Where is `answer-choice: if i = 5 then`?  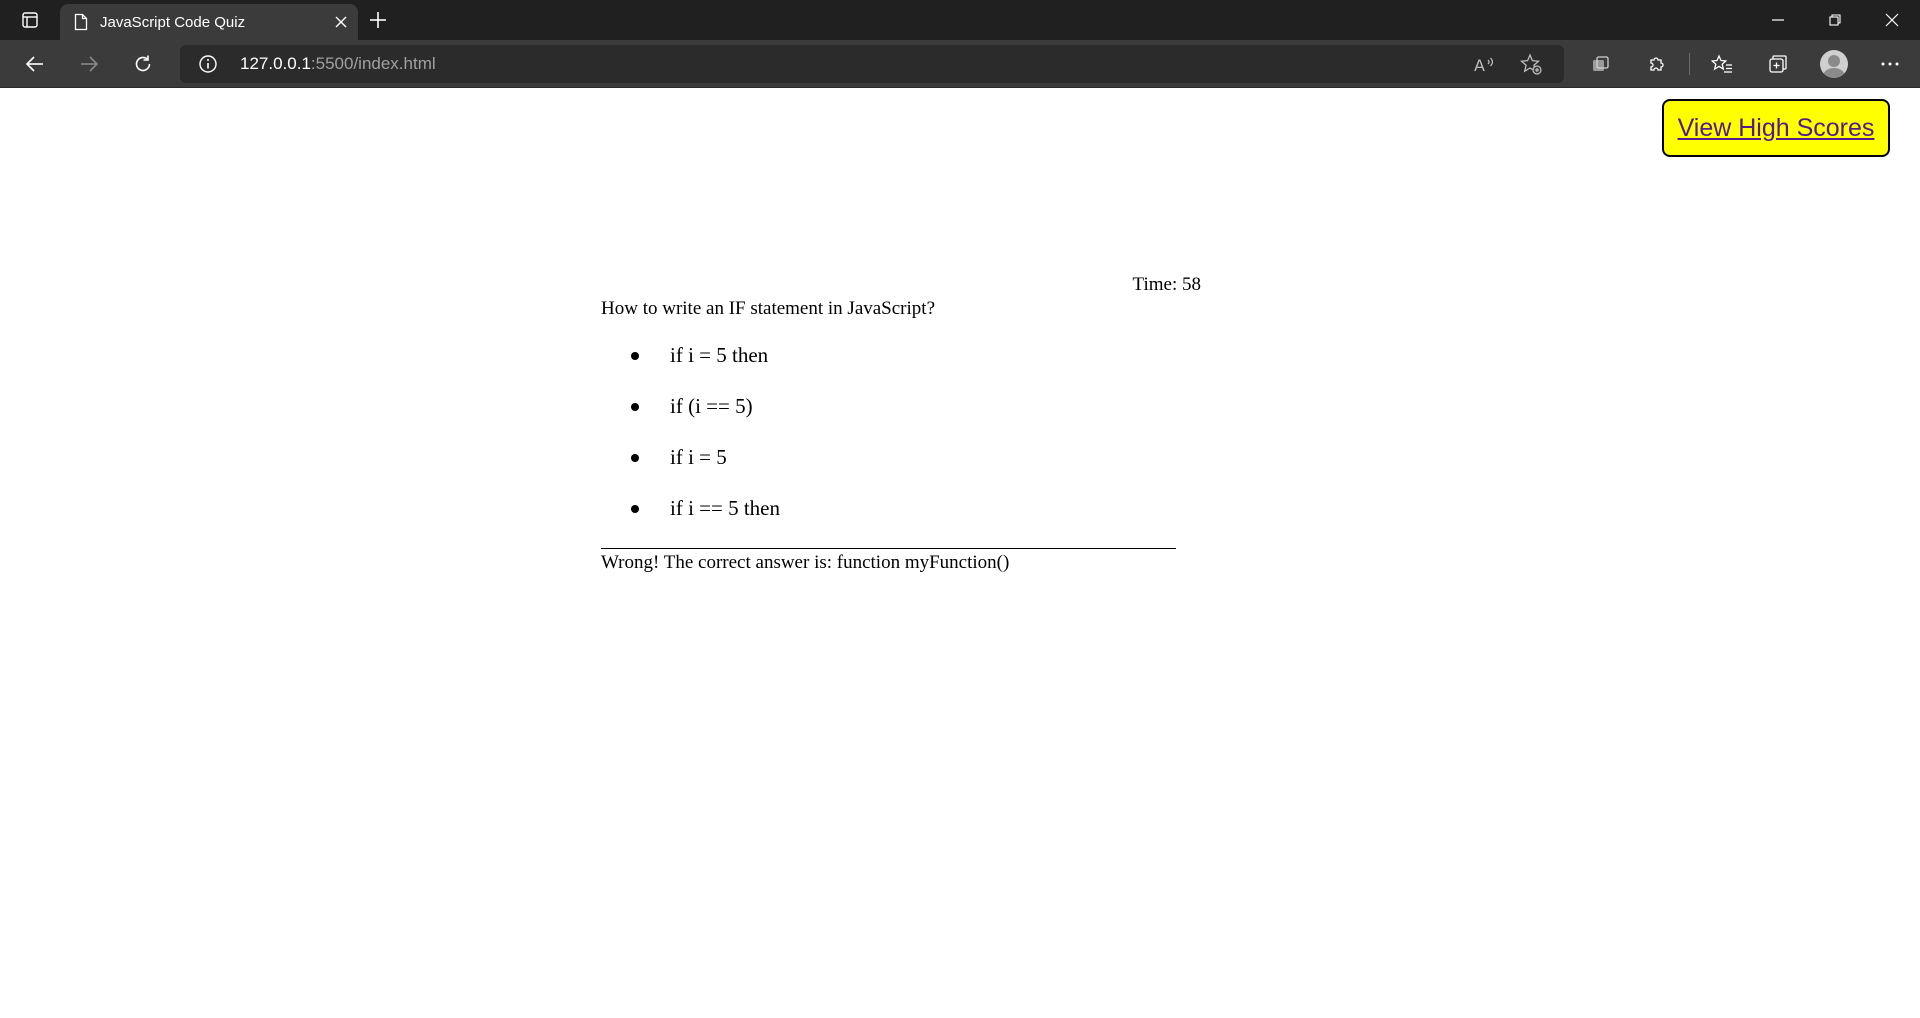
answer-choice: if i = 5 then is located at coordinates (690, 367).